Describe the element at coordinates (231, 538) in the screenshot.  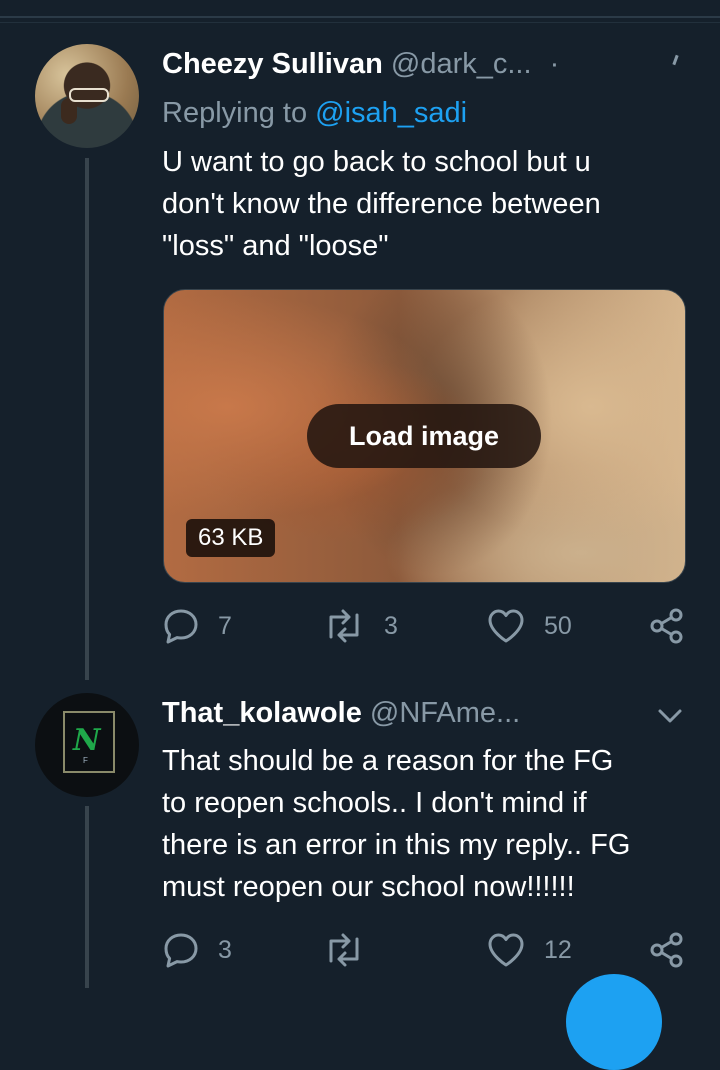
I see `image-size-badge: 63 KB` at that location.